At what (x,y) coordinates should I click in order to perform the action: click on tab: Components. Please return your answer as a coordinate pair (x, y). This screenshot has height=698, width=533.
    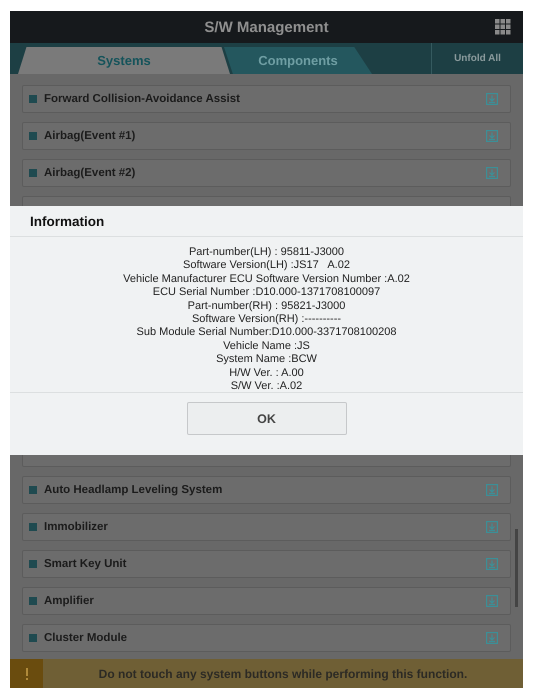
    Looking at the image, I should click on (298, 60).